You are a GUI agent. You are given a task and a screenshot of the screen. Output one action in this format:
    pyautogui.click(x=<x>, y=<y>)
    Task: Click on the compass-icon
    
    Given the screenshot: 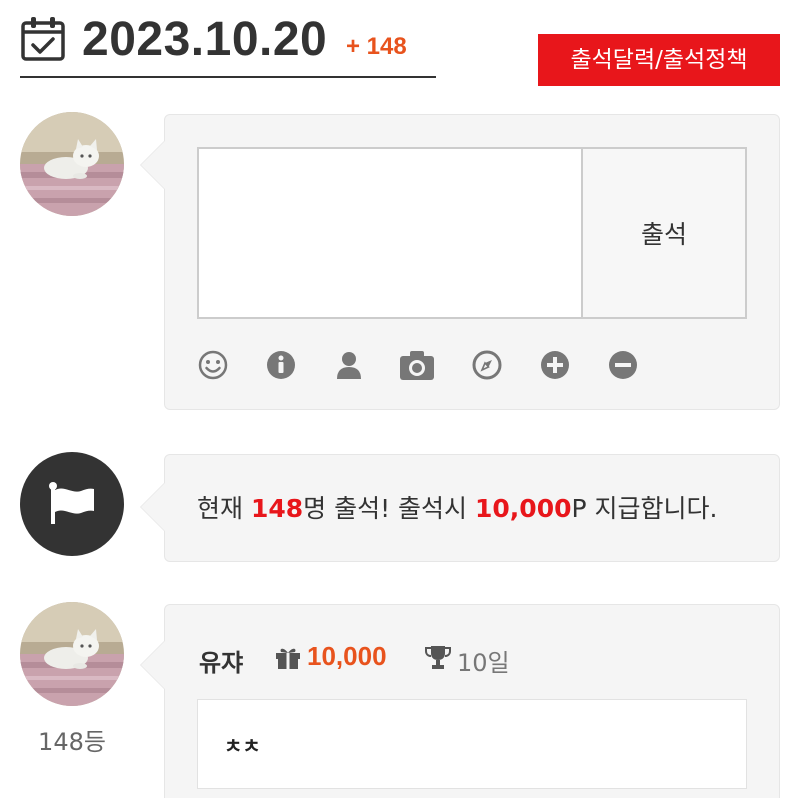 What is the action you would take?
    pyautogui.click(x=487, y=365)
    